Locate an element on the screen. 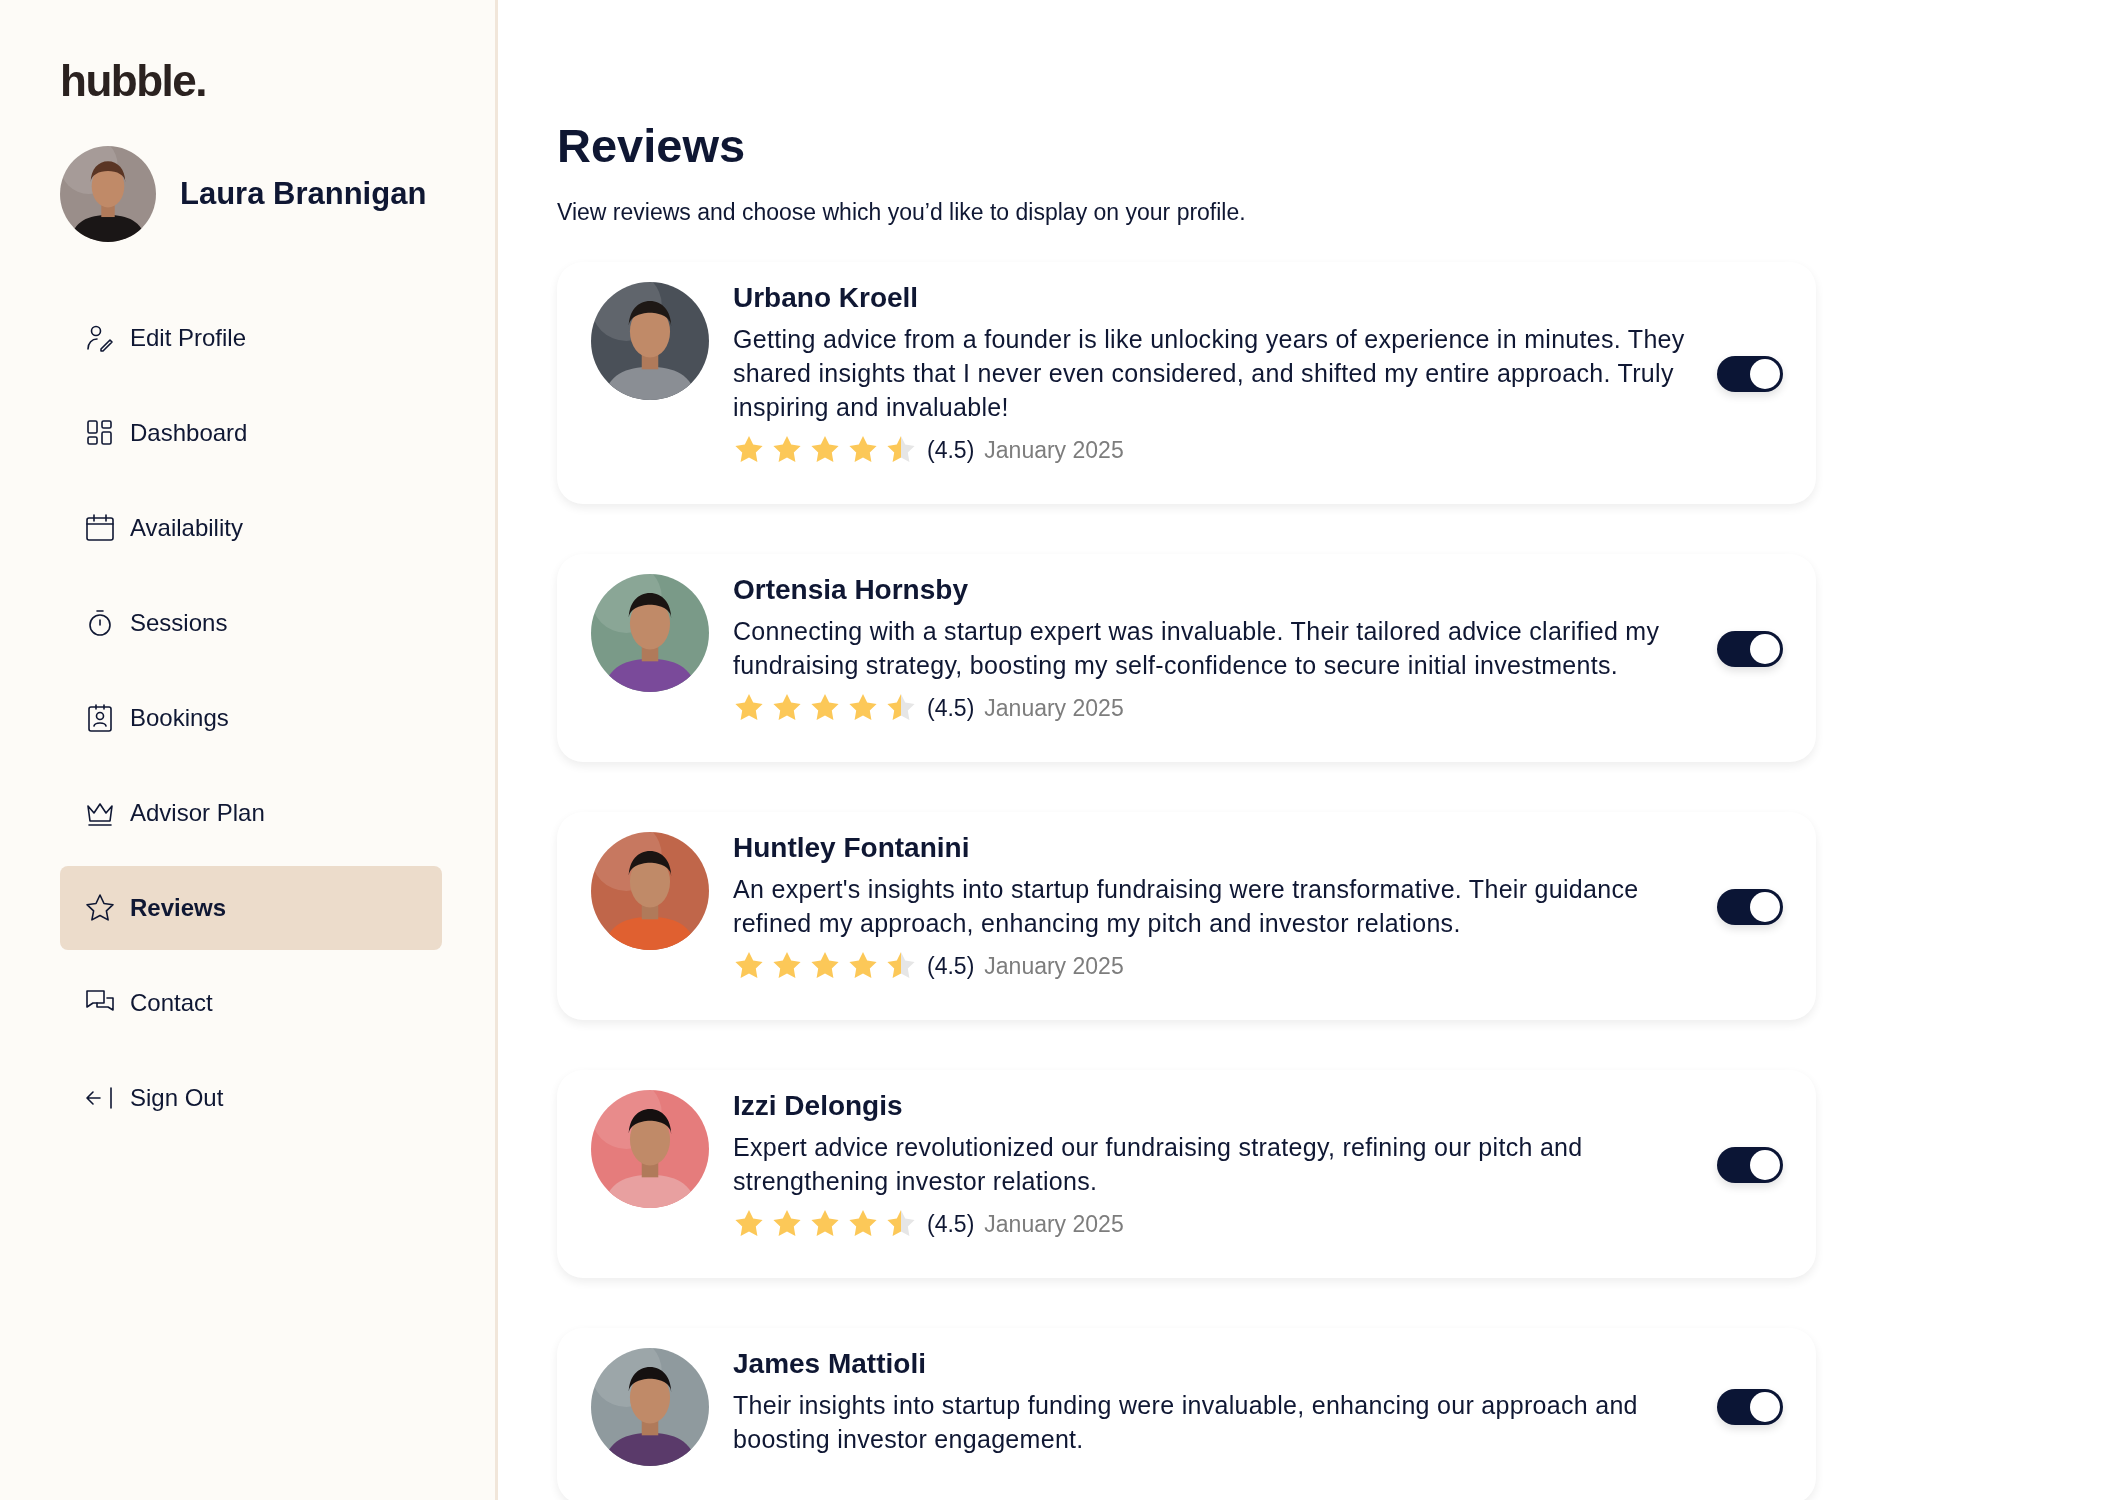 This screenshot has height=1500, width=2110. nav-item: Sign Out is located at coordinates (251, 1098).